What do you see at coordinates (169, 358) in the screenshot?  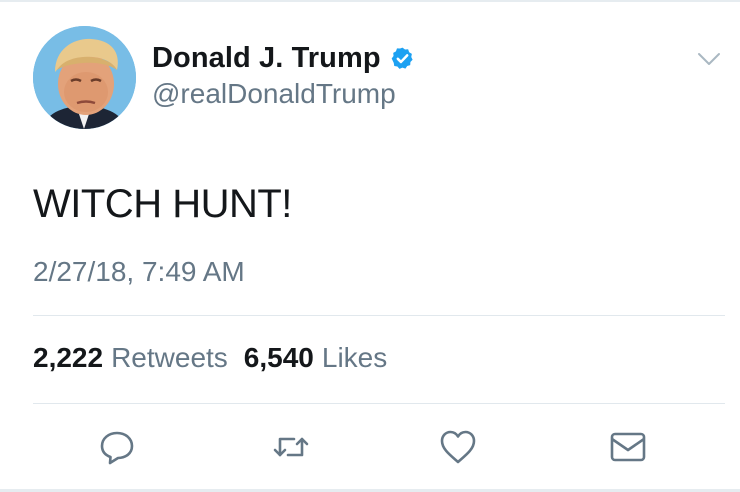 I see `retweets-label: Retweets` at bounding box center [169, 358].